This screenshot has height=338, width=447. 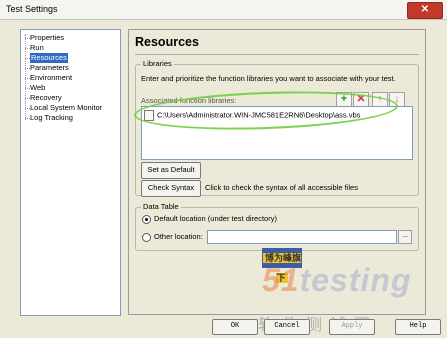 What do you see at coordinates (215, 218) in the screenshot?
I see `default-location-label: Default location (under test directory)` at bounding box center [215, 218].